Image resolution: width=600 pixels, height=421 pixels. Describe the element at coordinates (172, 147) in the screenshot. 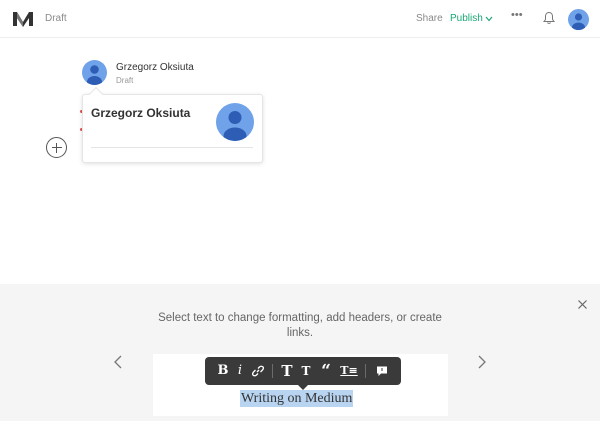

I see `popover-divider` at that location.